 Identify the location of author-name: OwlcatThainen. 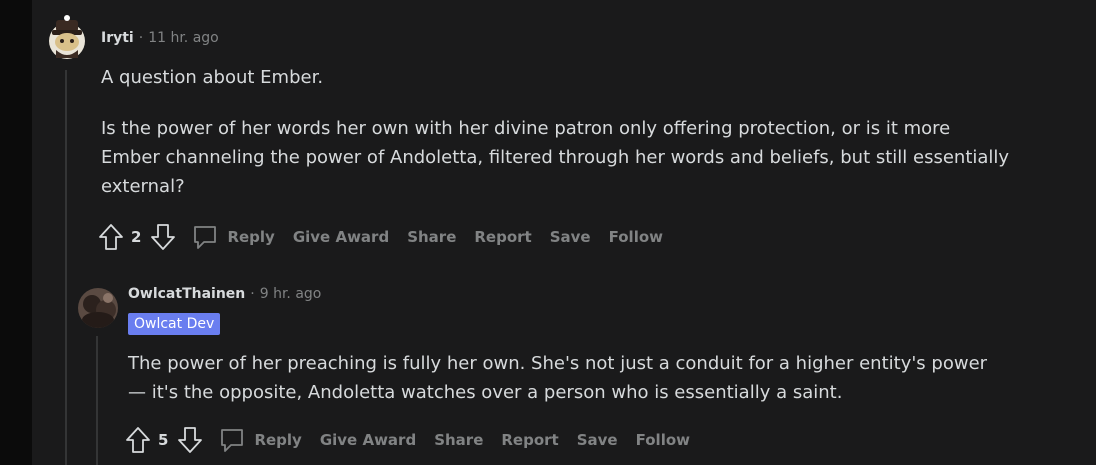
(186, 294).